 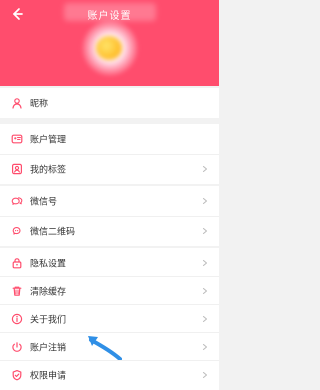 I want to click on row-permission-request: 权限申请, so click(x=109, y=375).